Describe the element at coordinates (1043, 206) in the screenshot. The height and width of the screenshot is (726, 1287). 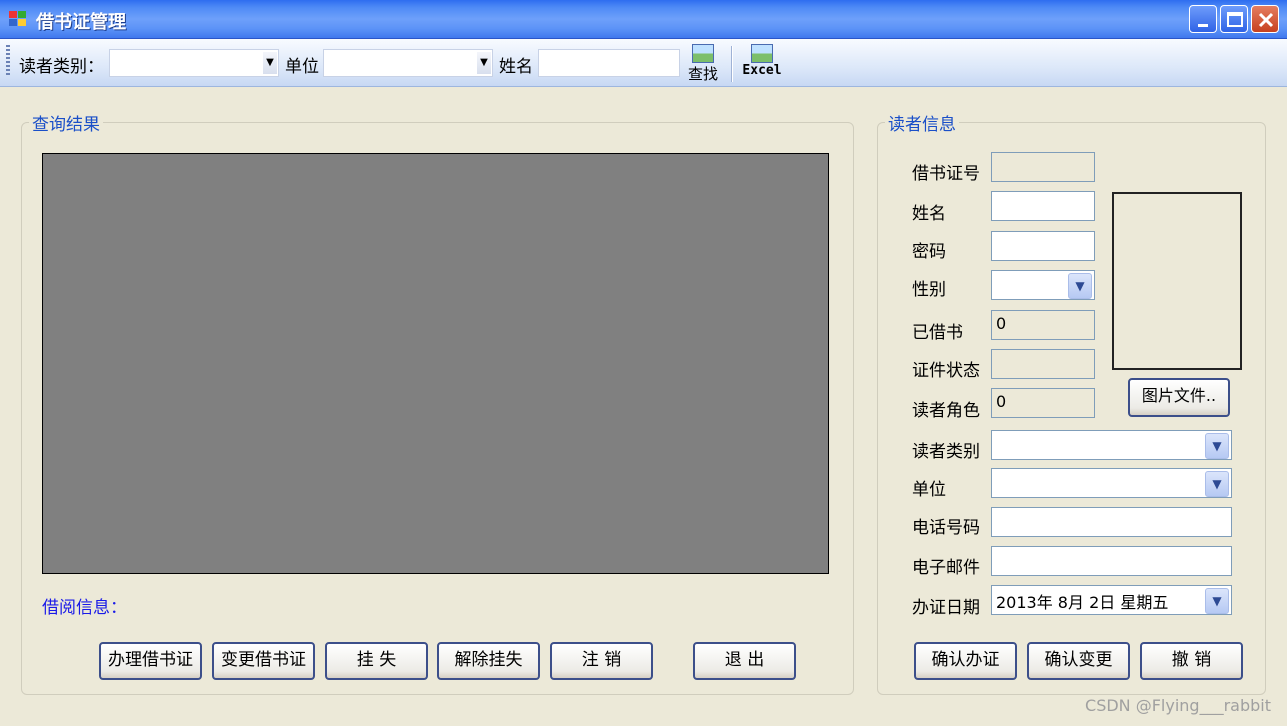
I see `reader-name-field` at that location.